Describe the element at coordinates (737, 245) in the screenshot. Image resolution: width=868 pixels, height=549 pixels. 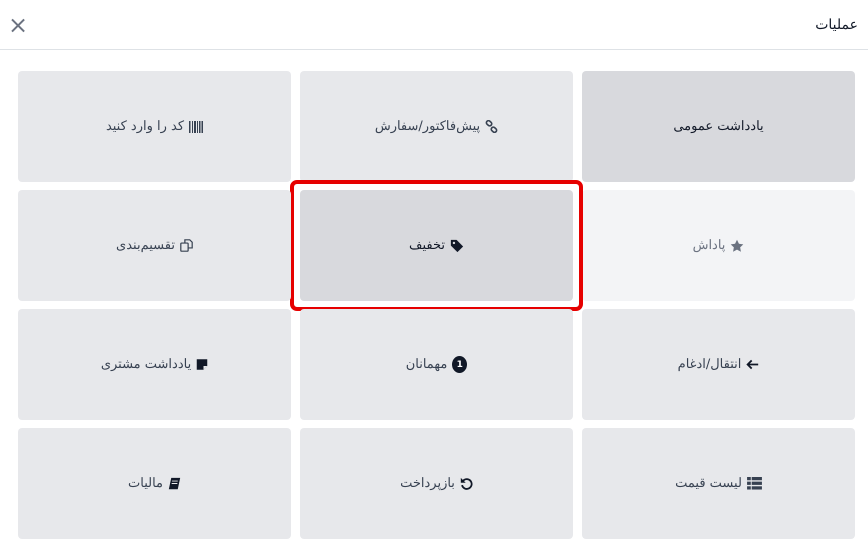
I see `star-icon` at that location.